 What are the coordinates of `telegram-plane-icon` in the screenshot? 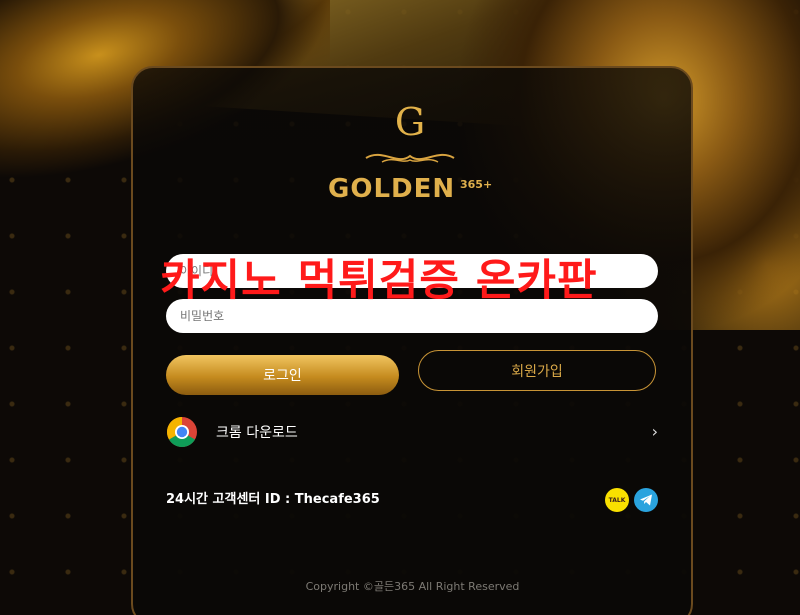 It's located at (646, 500).